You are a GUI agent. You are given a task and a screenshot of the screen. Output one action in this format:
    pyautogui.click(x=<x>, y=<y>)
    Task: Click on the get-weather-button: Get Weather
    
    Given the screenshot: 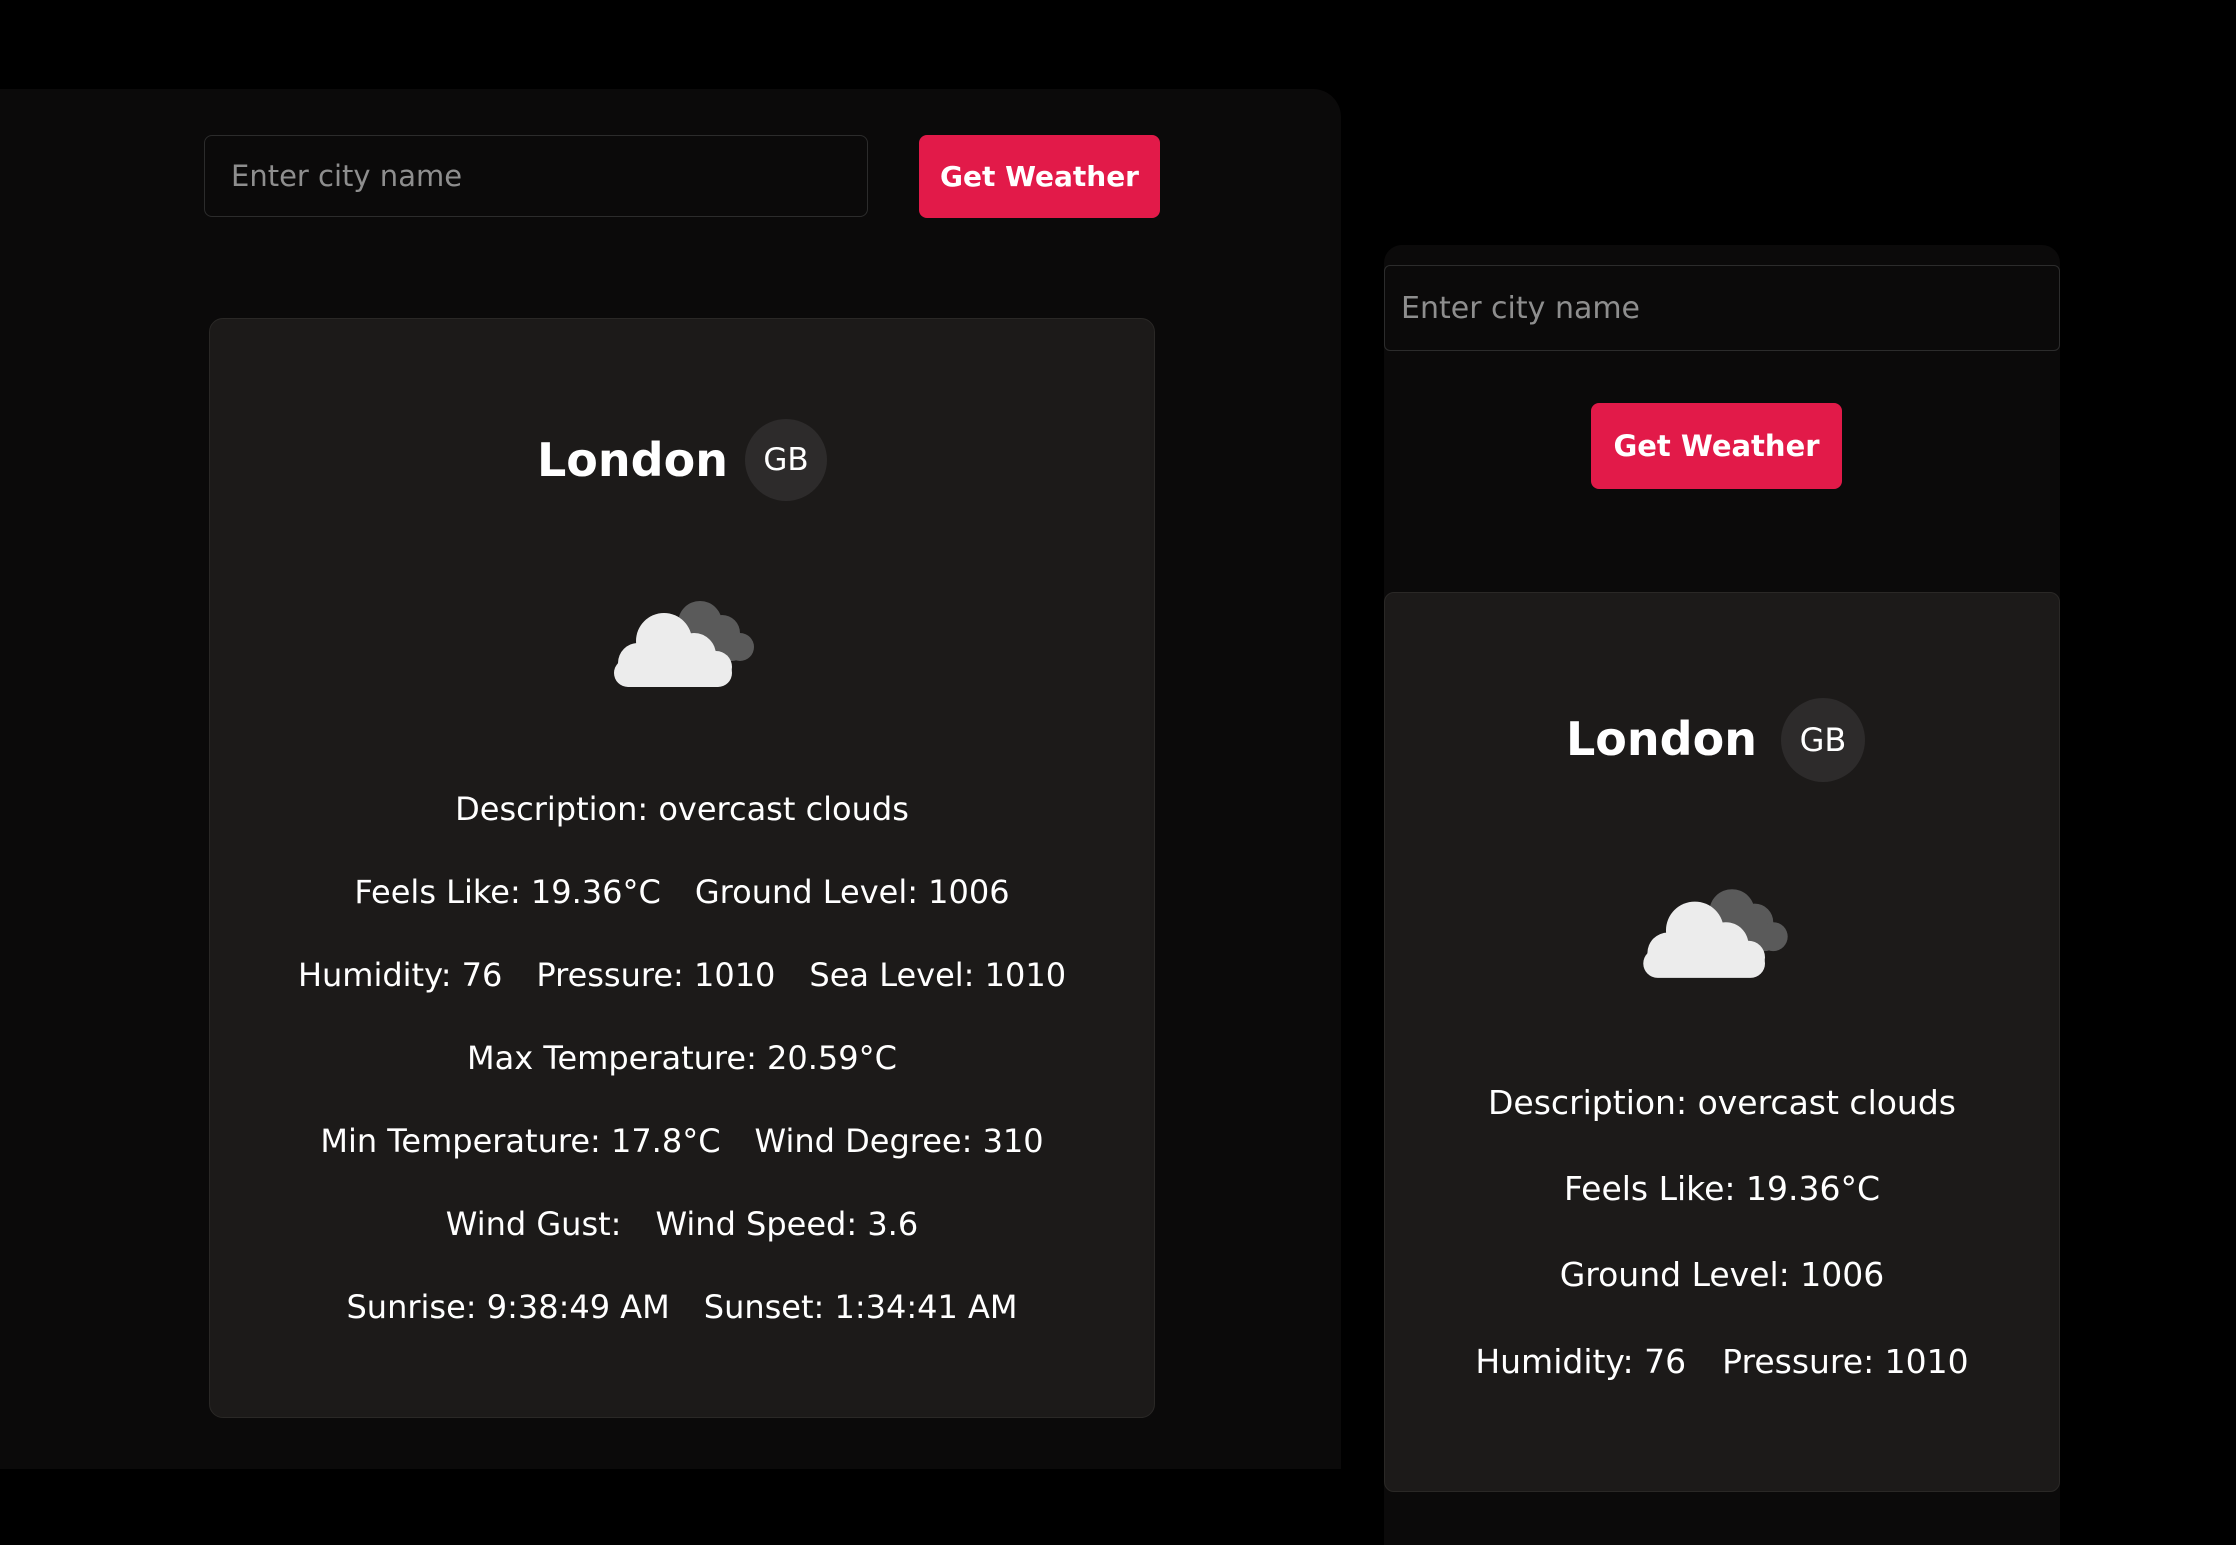 What is the action you would take?
    pyautogui.click(x=1039, y=176)
    